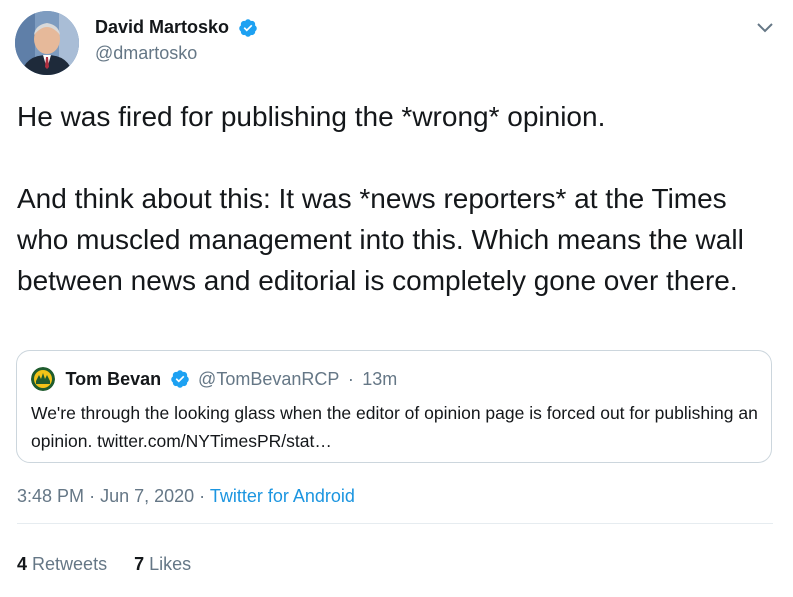 Image resolution: width=793 pixels, height=597 pixels. What do you see at coordinates (50, 496) in the screenshot?
I see `tweet-time: 3:48 PM` at bounding box center [50, 496].